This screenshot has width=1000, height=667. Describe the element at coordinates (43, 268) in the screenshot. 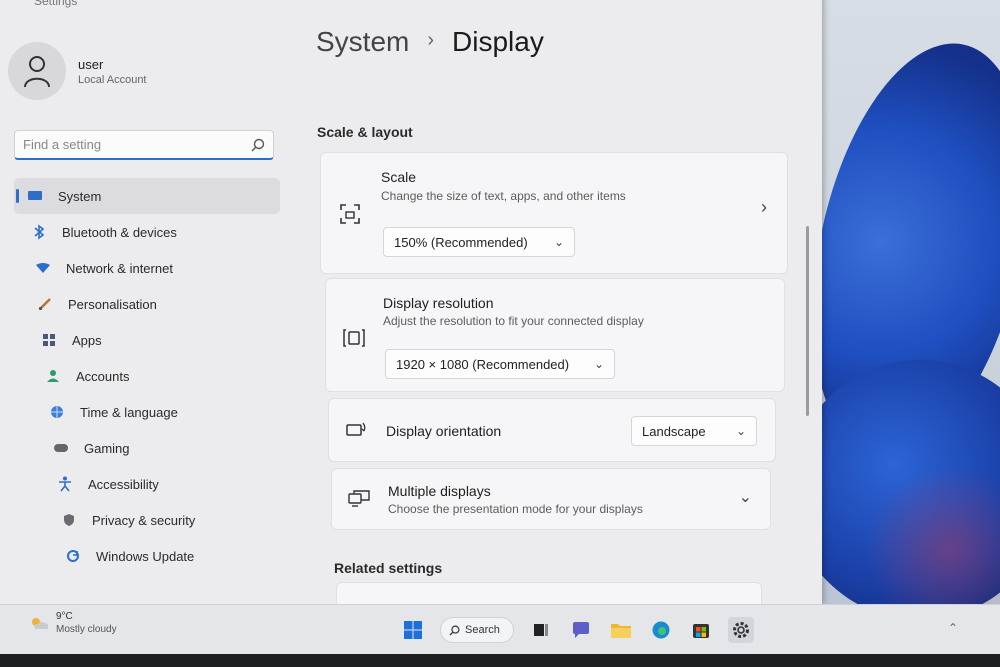

I see `wifi-icon` at that location.